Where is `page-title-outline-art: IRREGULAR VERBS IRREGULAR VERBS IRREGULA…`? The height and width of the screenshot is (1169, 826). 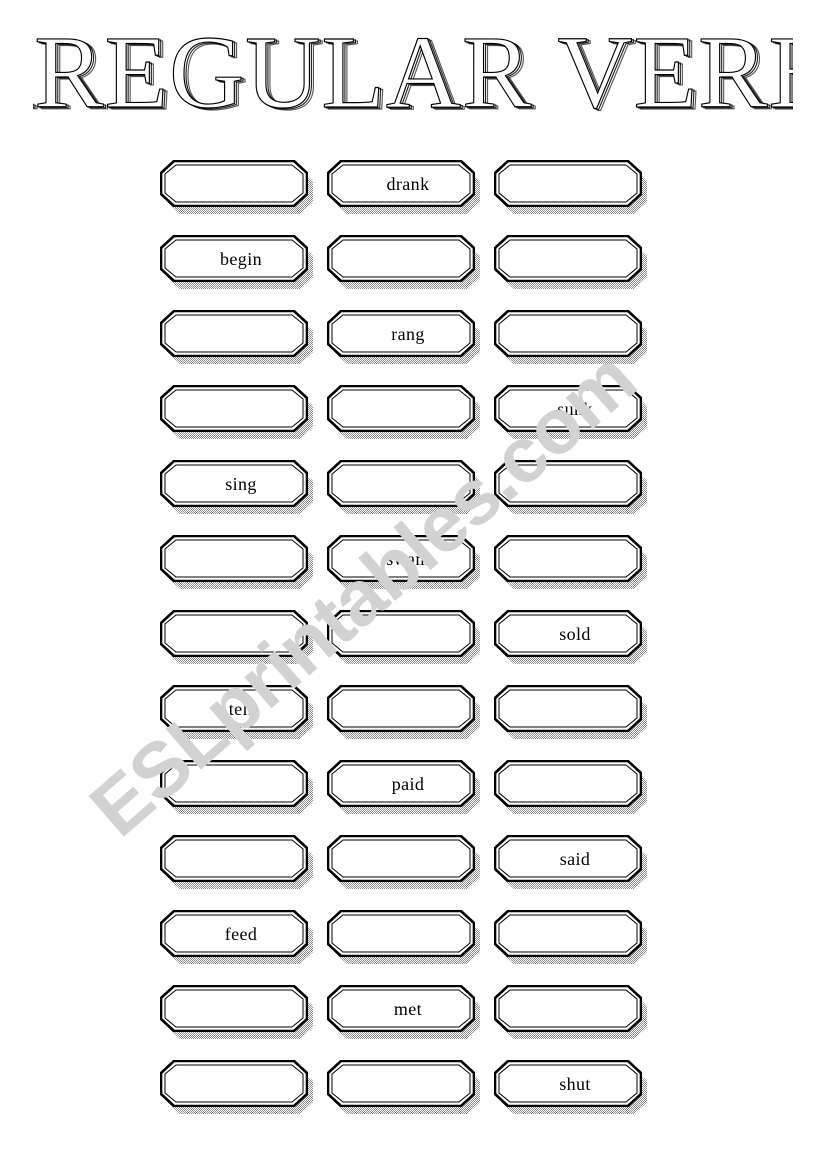
page-title-outline-art: IRREGULAR VERBS IRREGULAR VERBS IRREGULA… is located at coordinates (413, 76).